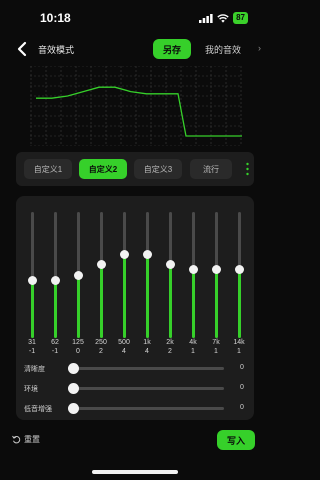  I want to click on slider-row-clarity: 清晰度 0, so click(137, 369).